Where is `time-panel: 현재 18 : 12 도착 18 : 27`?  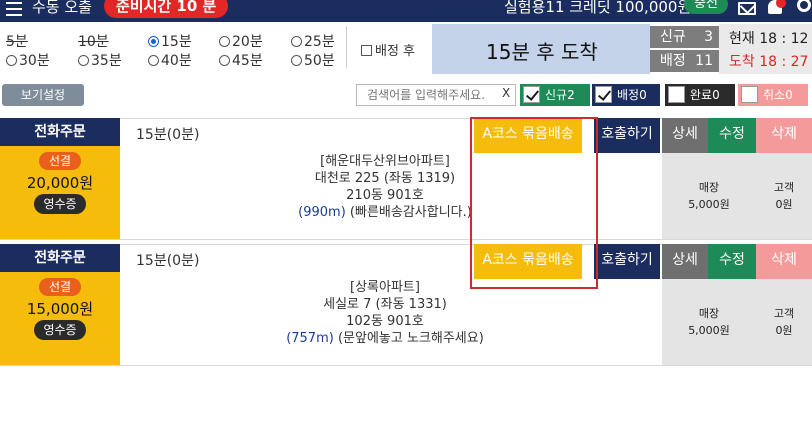
time-panel: 현재 18 : 12 도착 18 : 27 is located at coordinates (765, 49).